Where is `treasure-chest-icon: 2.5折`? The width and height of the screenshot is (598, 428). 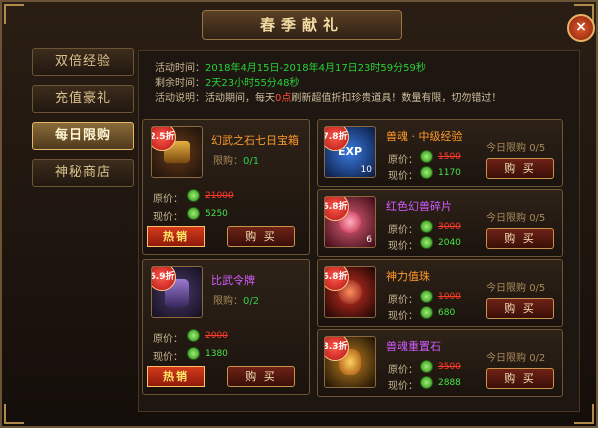 treasure-chest-icon: 2.5折 is located at coordinates (177, 152).